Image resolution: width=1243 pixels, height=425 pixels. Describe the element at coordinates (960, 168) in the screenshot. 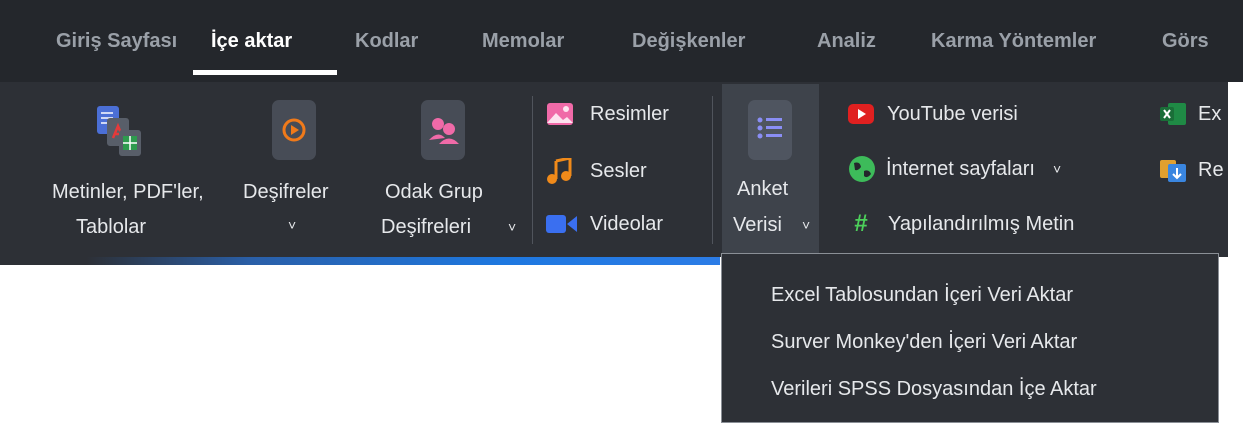

I see `import-web-label: İnternet sayfaları` at that location.